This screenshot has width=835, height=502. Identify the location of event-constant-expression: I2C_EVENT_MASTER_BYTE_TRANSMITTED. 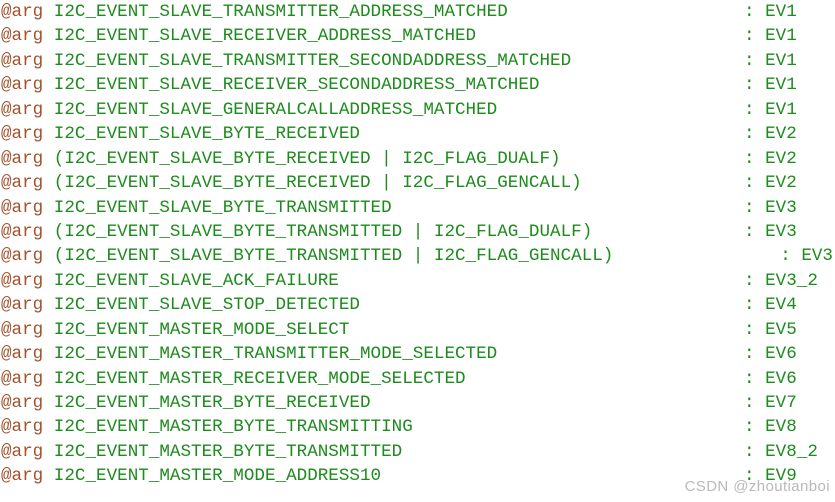
(228, 451).